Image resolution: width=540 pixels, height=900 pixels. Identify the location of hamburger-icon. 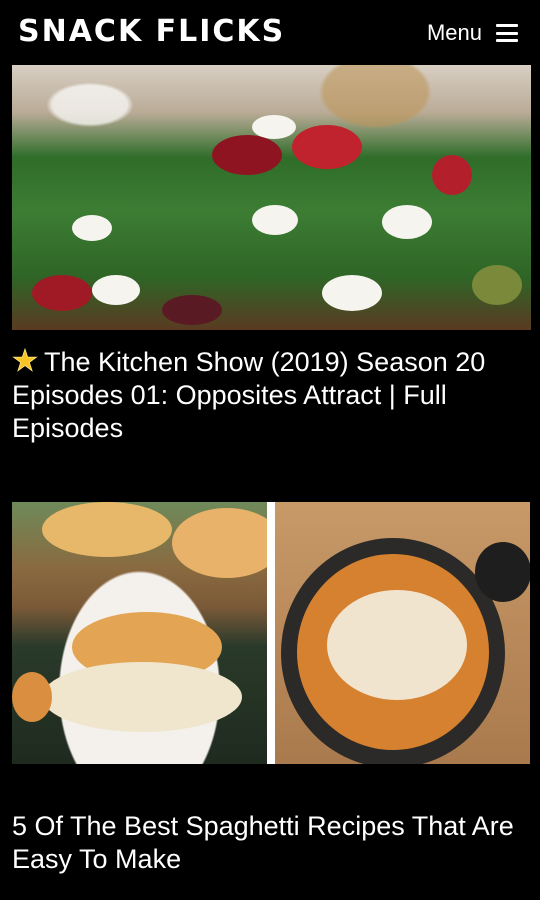
(507, 33).